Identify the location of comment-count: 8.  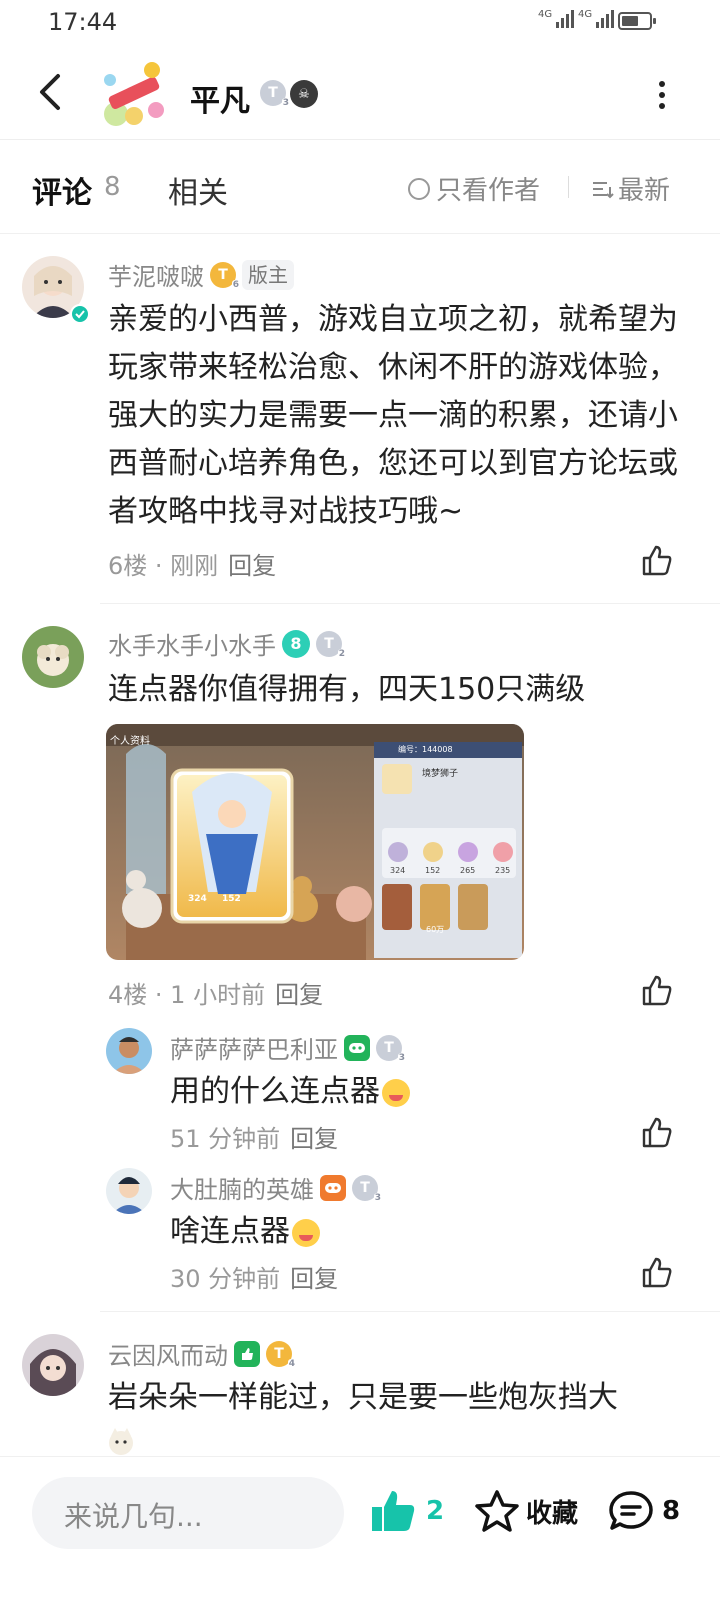
(112, 187).